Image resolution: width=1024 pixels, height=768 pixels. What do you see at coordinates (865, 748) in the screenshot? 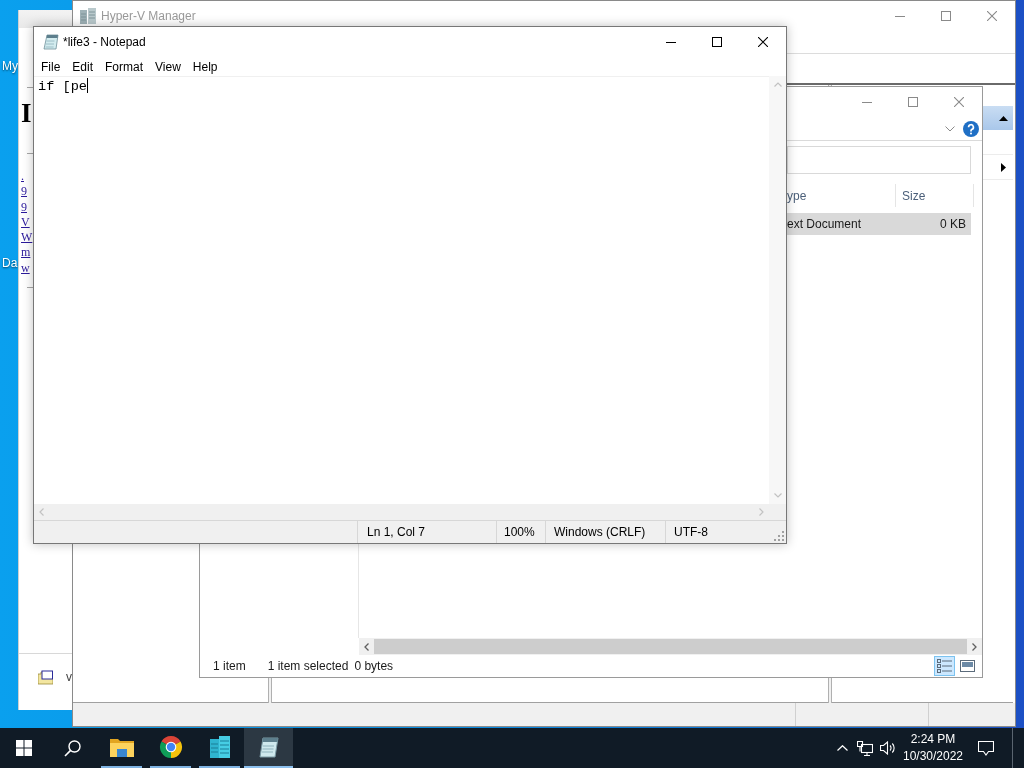
I see `network-icon` at bounding box center [865, 748].